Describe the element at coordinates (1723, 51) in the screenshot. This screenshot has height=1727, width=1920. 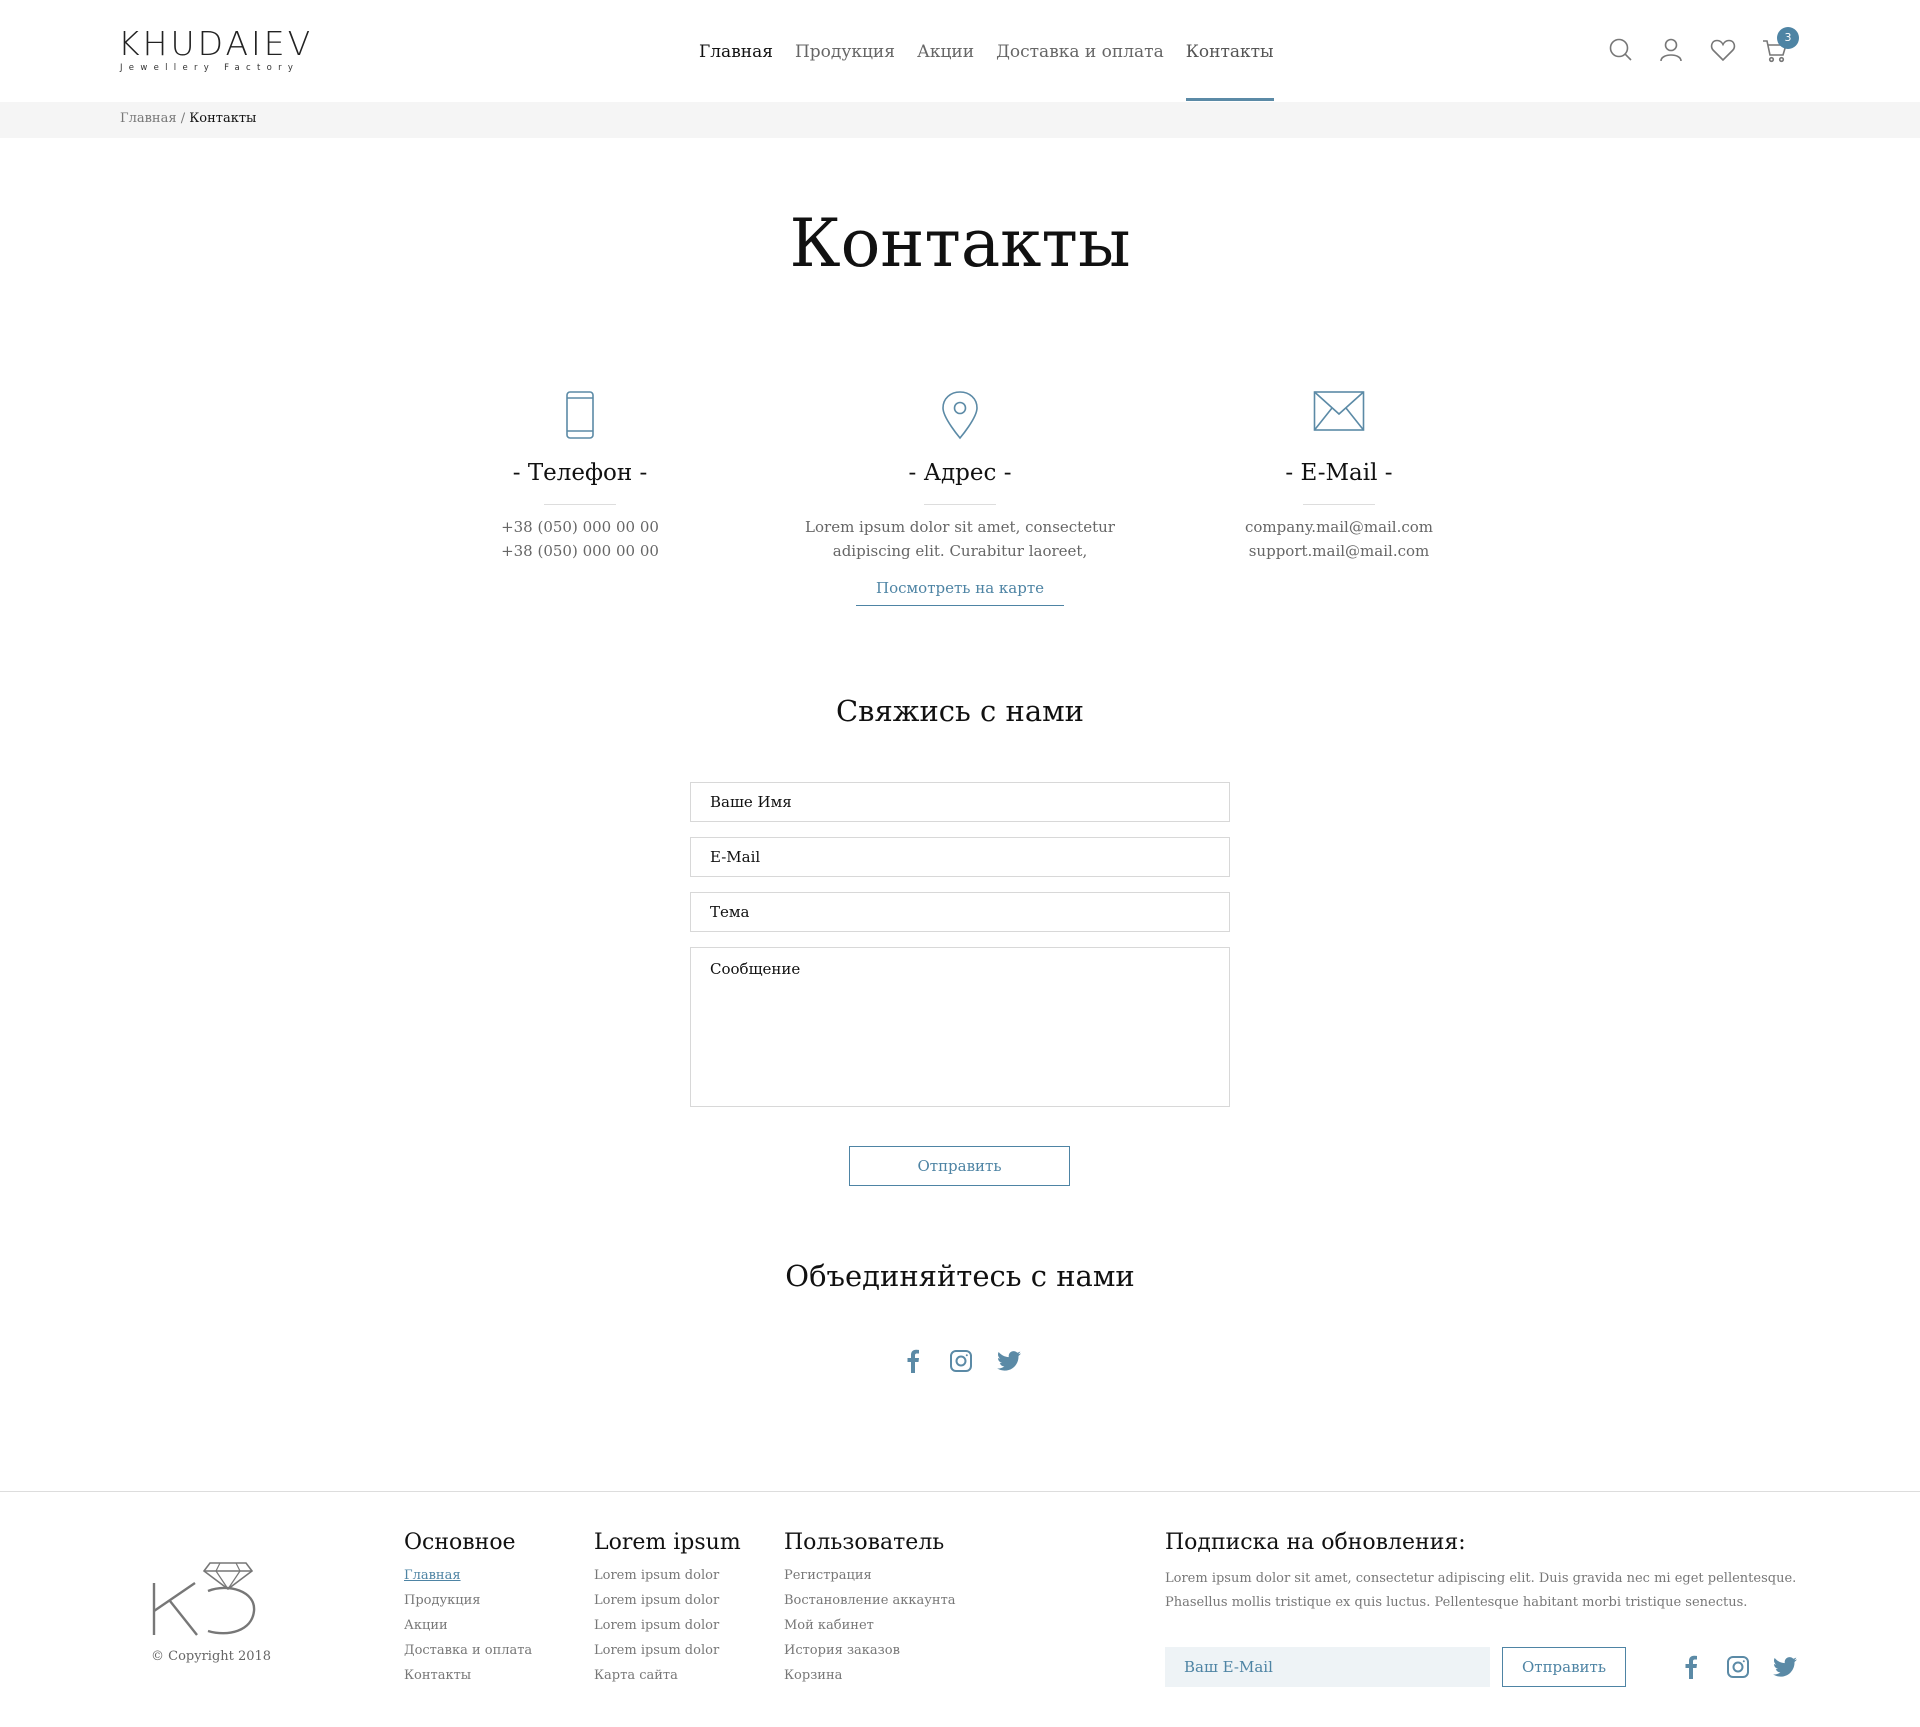
I see `heart-icon` at that location.